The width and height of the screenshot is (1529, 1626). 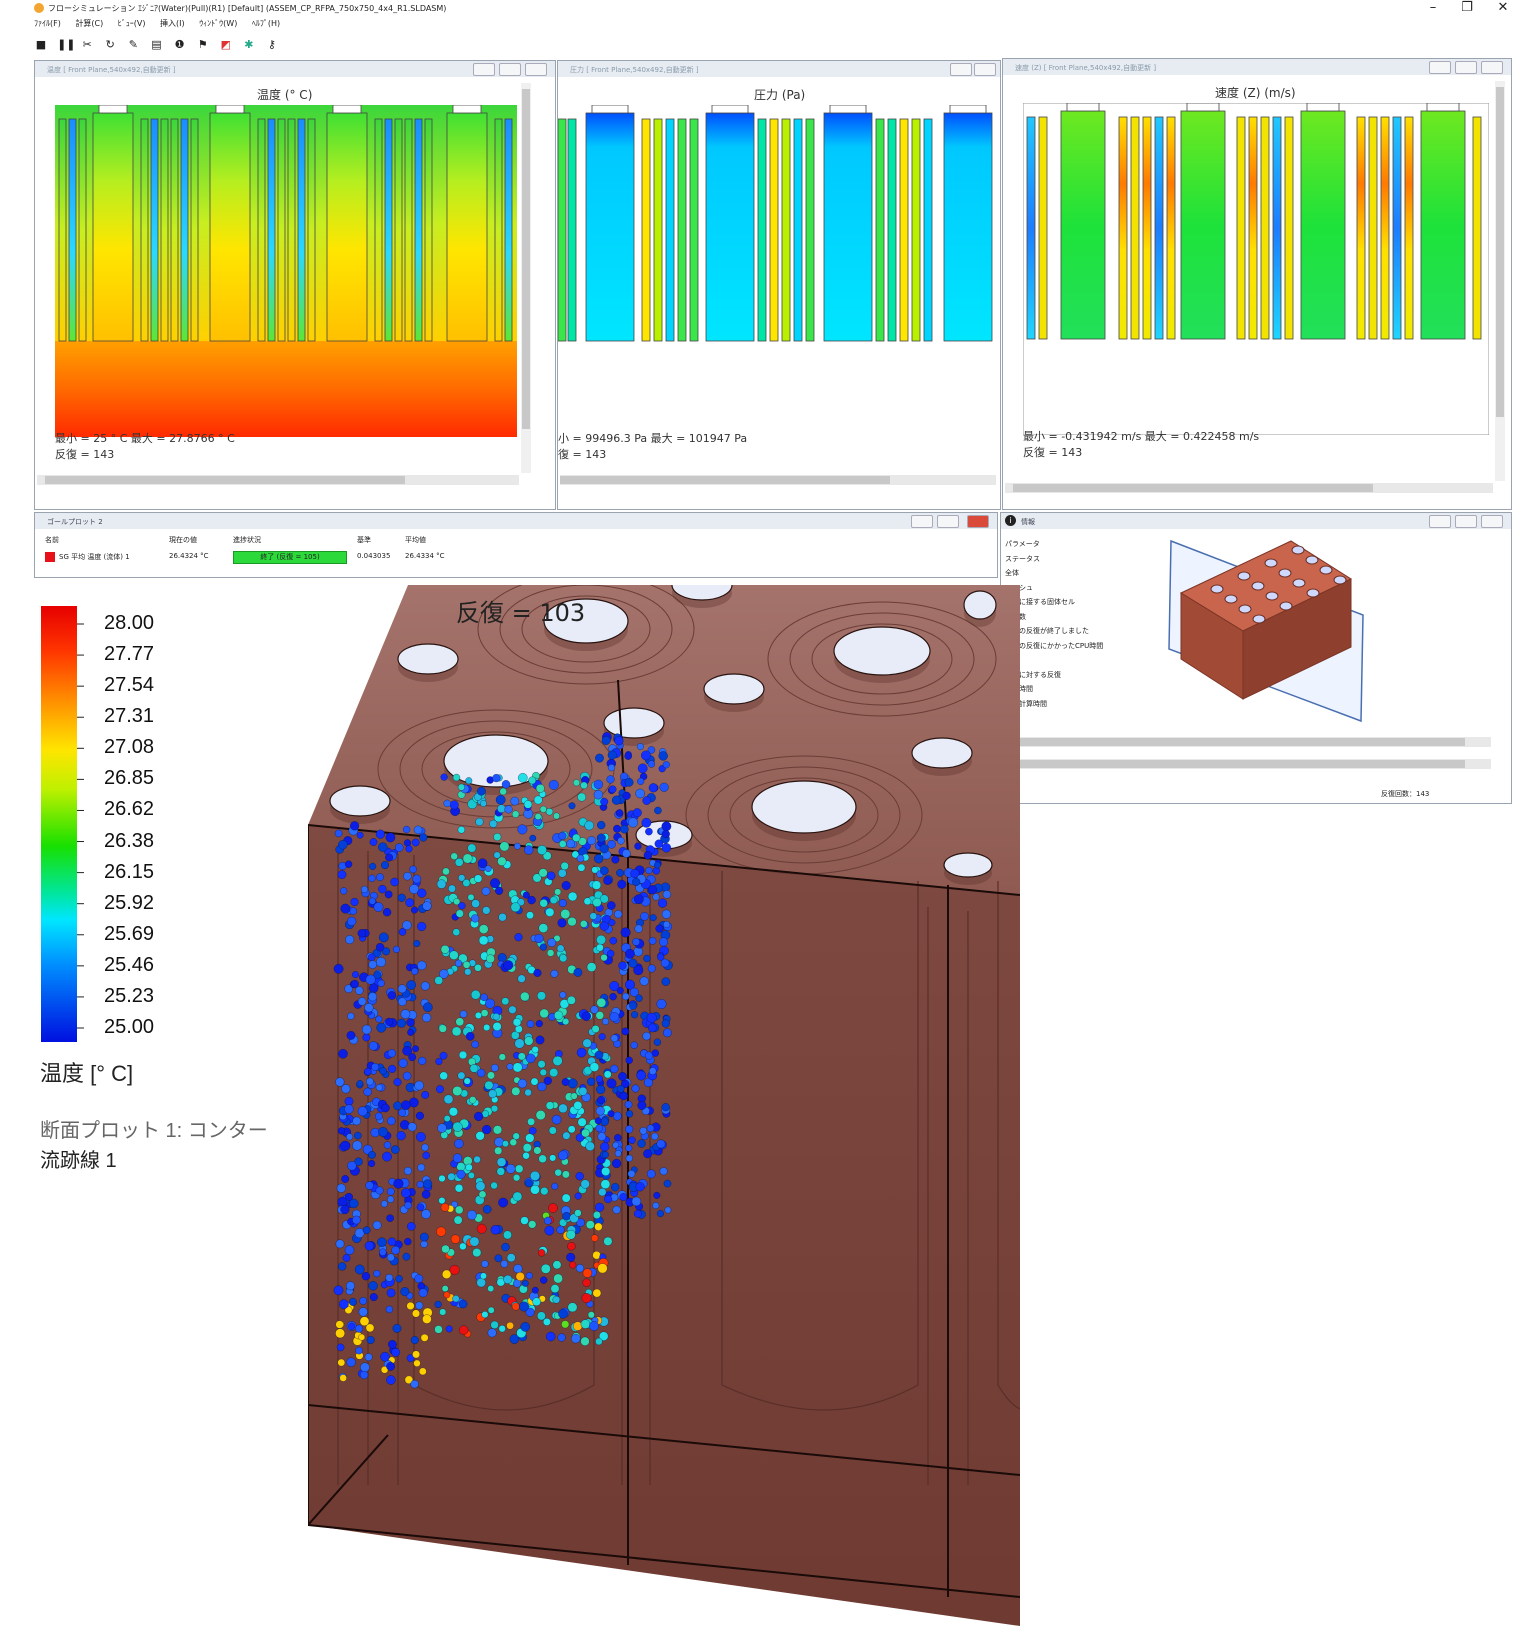 I want to click on info-list-item: 時間, so click(x=1080, y=660).